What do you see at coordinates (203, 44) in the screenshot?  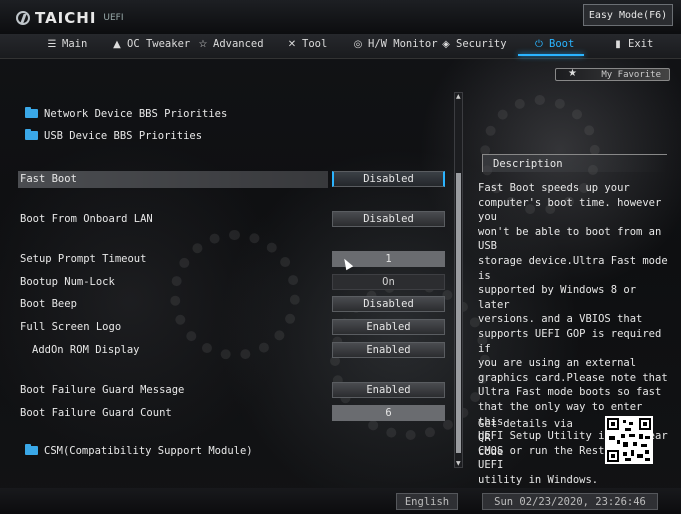 I see `star-icon: ☆` at bounding box center [203, 44].